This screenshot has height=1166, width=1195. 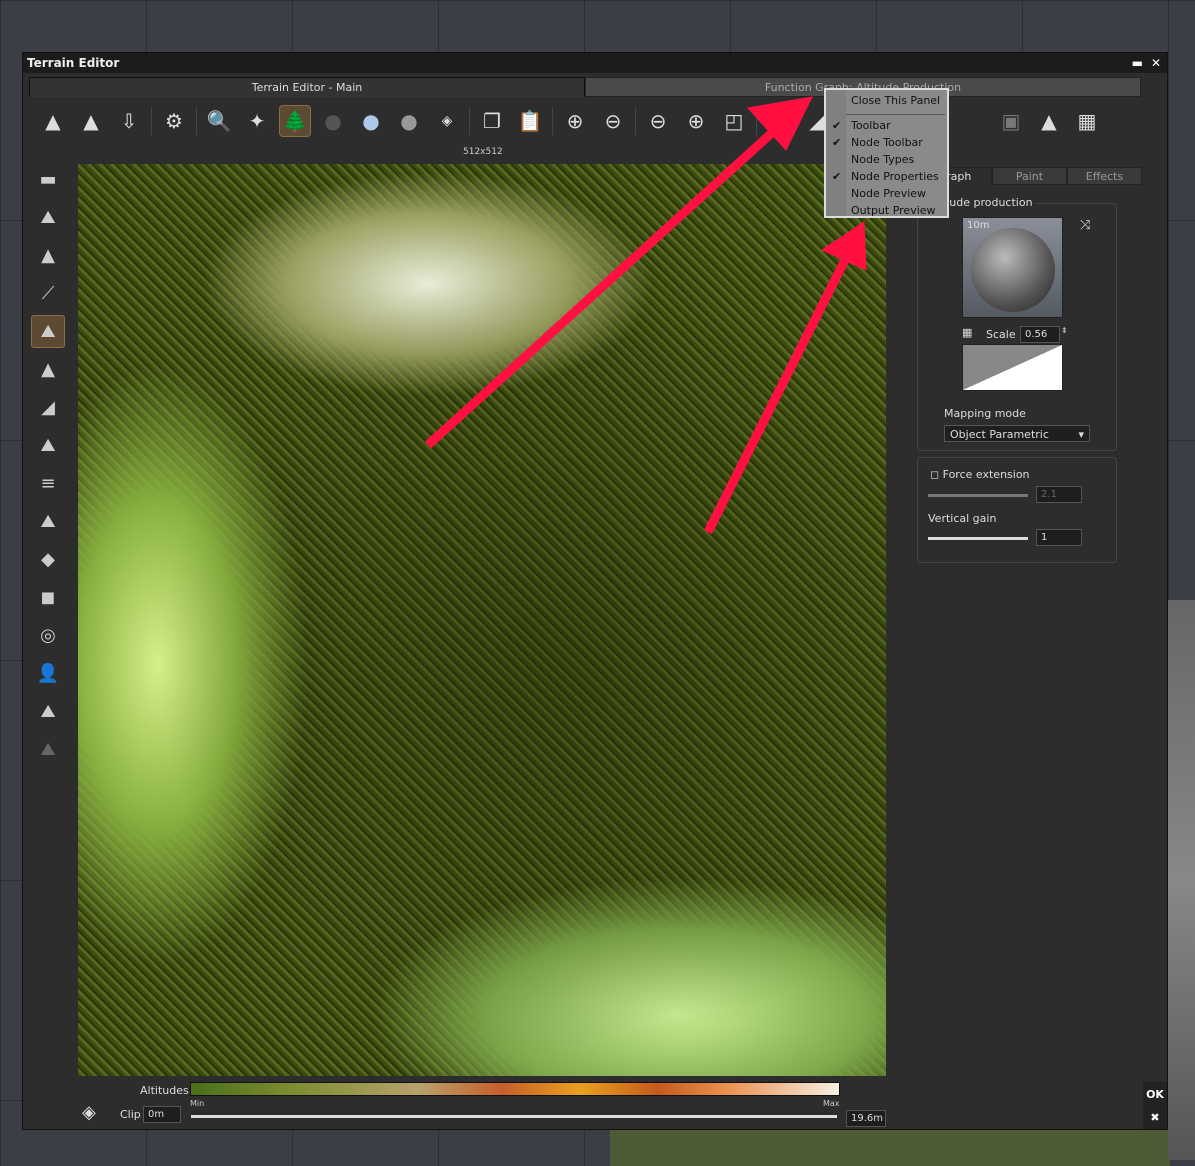 I want to click on arrow-to-menu, so click(x=777, y=395).